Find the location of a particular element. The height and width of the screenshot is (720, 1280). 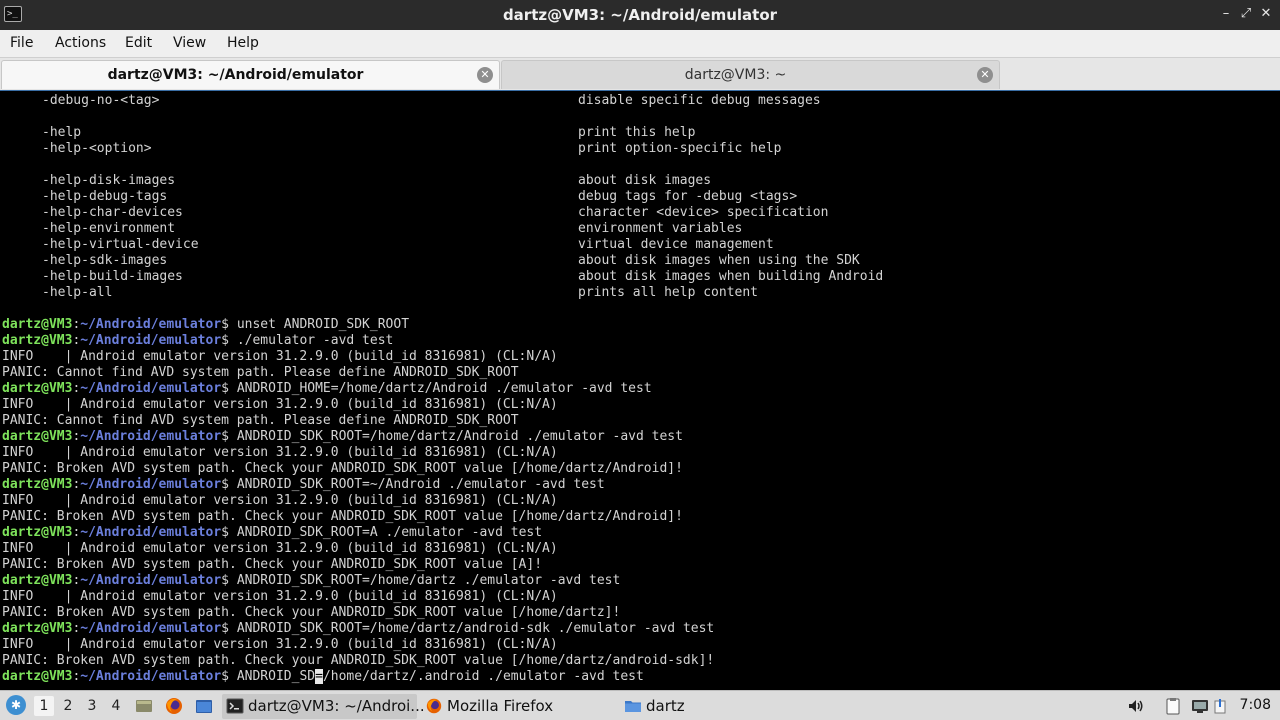

menu-actions: Actions is located at coordinates (80, 43).